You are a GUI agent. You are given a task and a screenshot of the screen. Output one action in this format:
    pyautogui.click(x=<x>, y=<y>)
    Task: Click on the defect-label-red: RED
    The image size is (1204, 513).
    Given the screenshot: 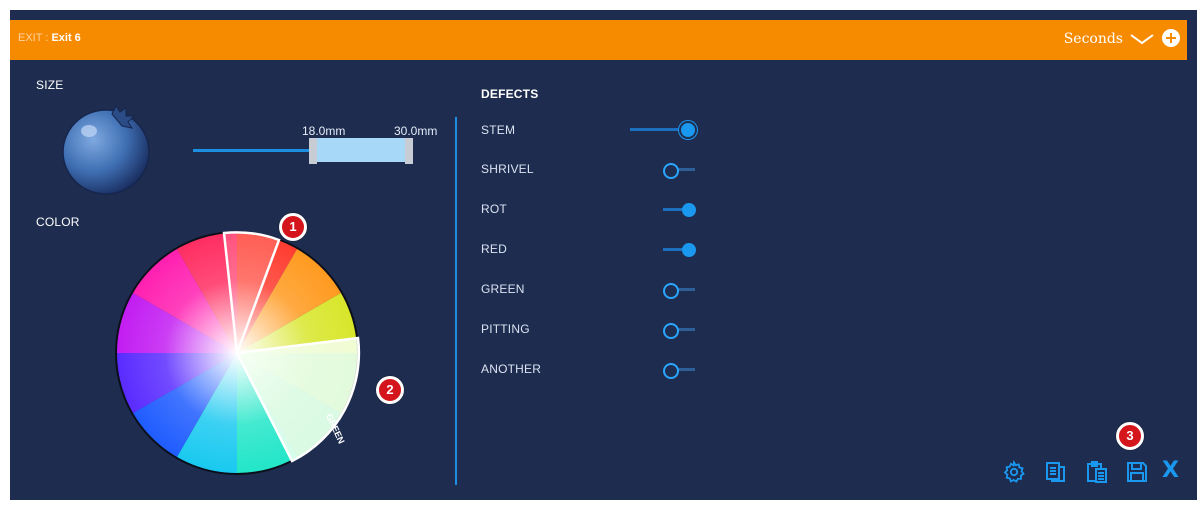 What is the action you would take?
    pyautogui.click(x=494, y=249)
    